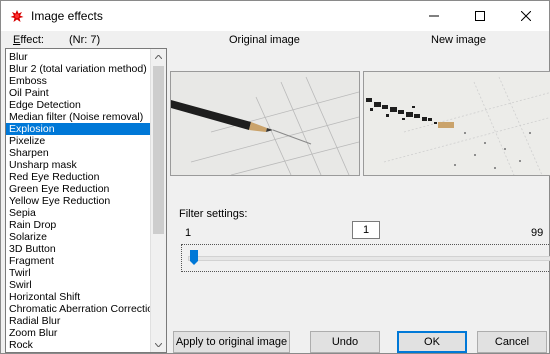  What do you see at coordinates (78, 57) in the screenshot?
I see `effect-list-item: Blur` at bounding box center [78, 57].